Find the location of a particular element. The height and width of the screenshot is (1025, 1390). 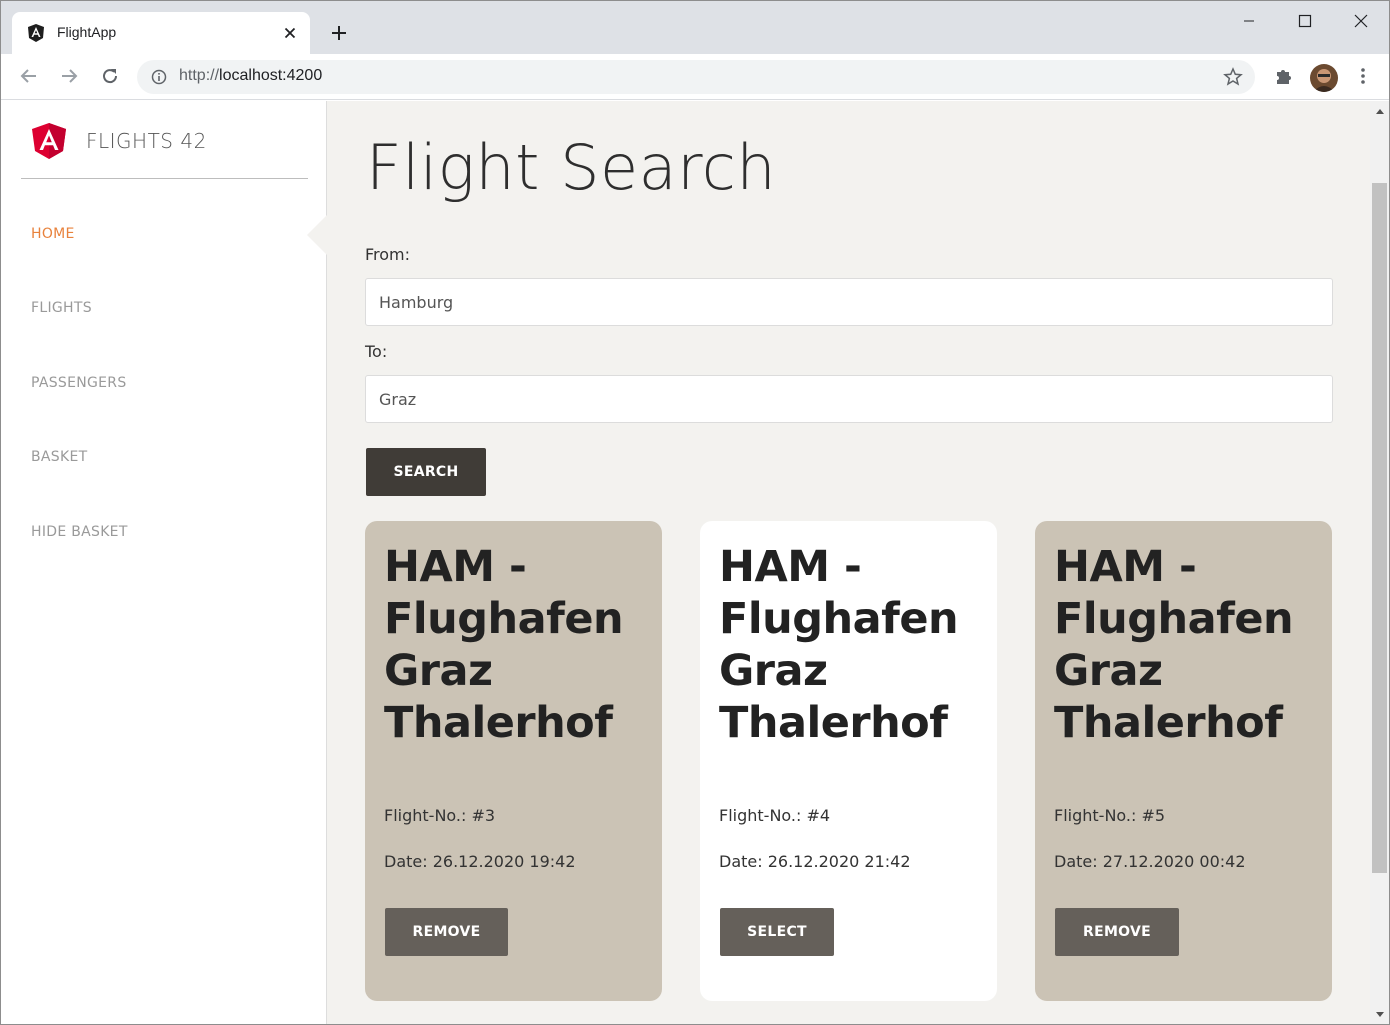

back-arrow-icon is located at coordinates (28, 76).